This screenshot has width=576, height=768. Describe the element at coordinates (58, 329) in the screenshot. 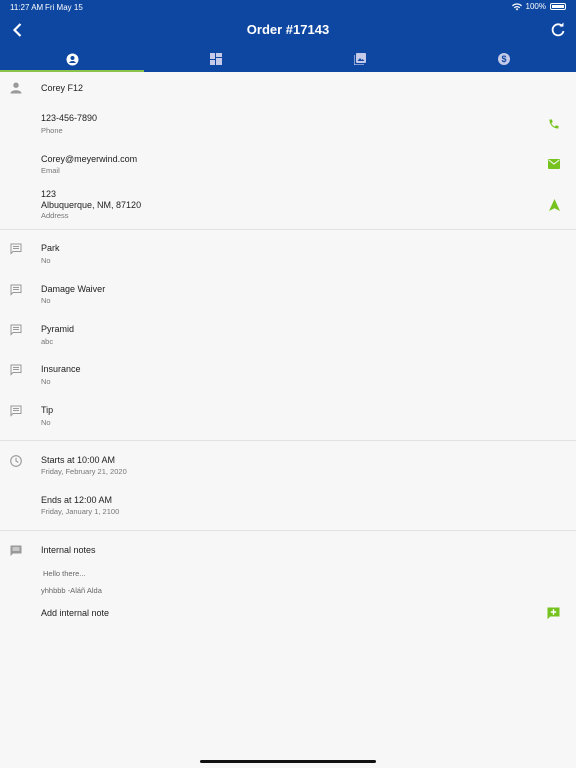

I see `field-label: Pyramid` at that location.